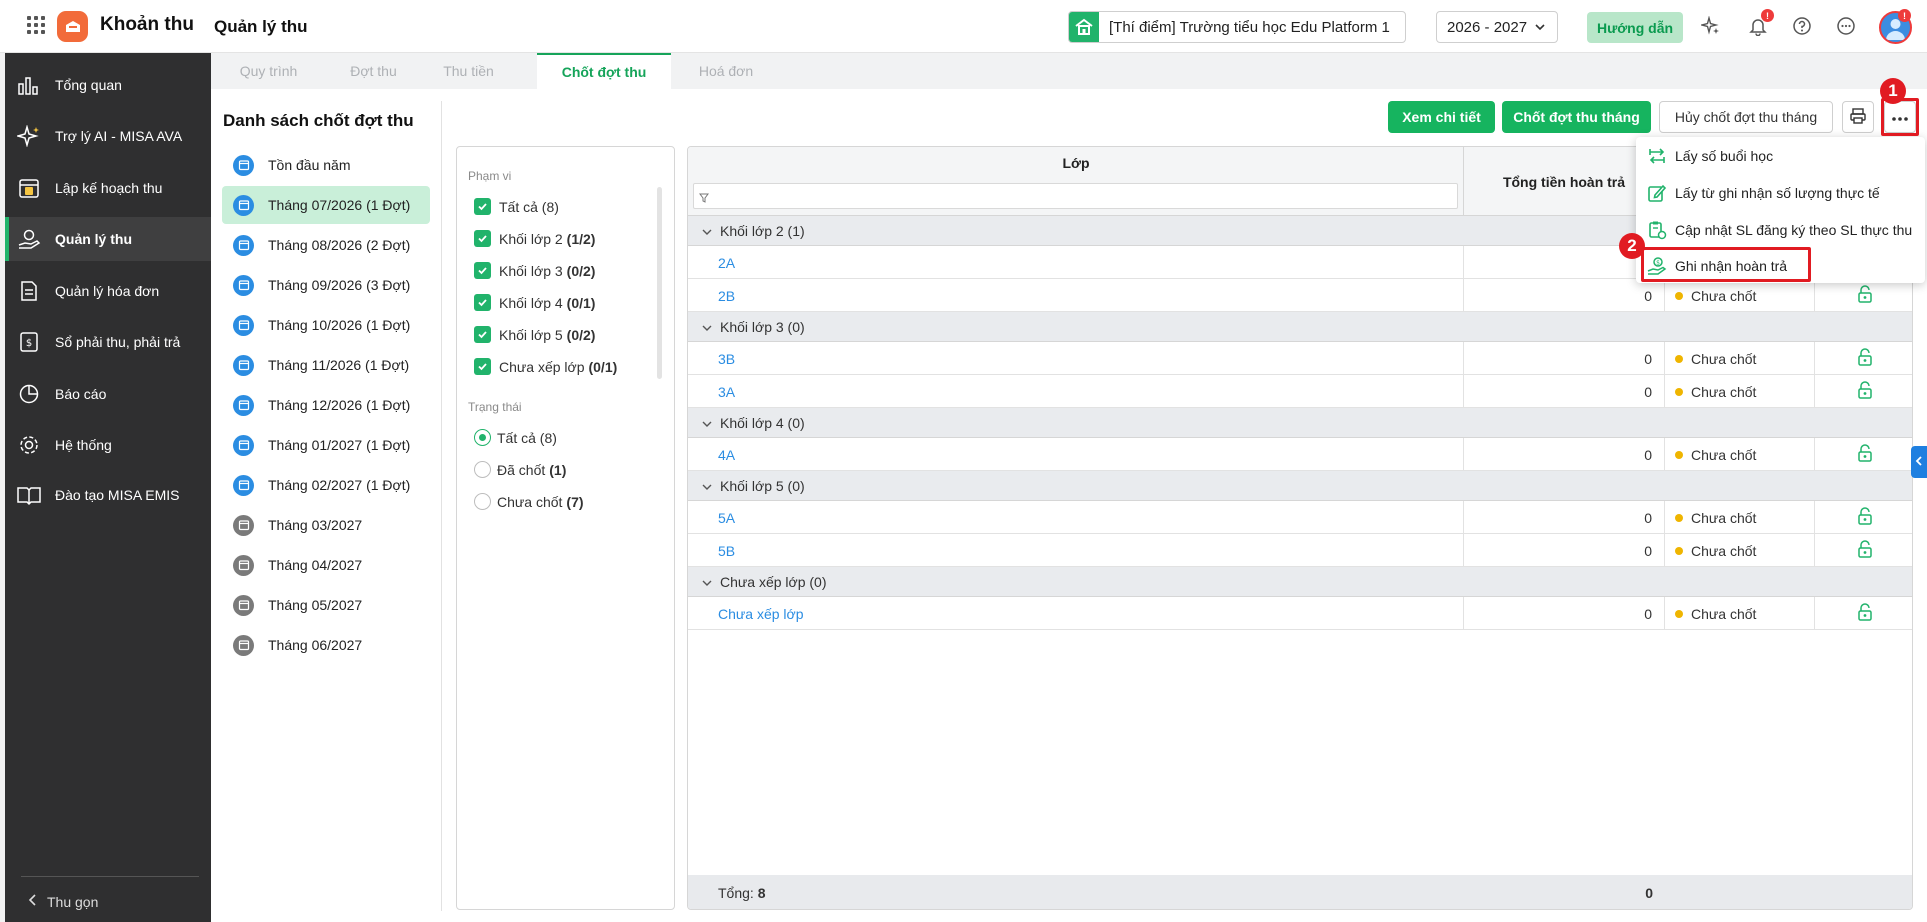  What do you see at coordinates (326, 565) in the screenshot?
I see `period-item: Tháng 04/2027` at bounding box center [326, 565].